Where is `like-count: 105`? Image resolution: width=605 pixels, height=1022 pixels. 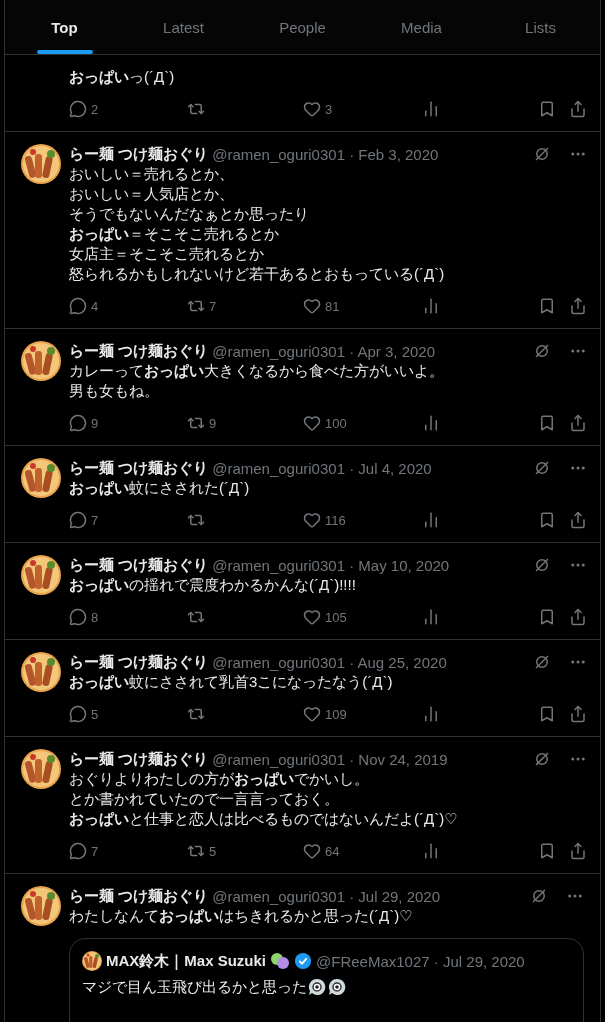
like-count: 105 is located at coordinates (336, 617).